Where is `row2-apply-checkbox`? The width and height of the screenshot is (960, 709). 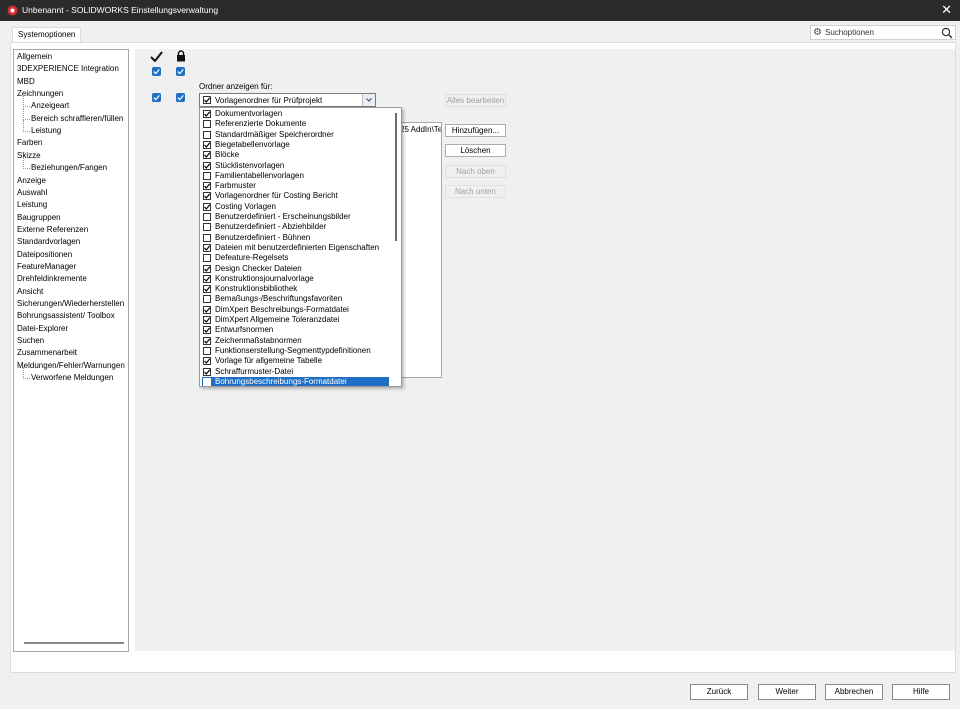
row2-apply-checkbox is located at coordinates (156, 97).